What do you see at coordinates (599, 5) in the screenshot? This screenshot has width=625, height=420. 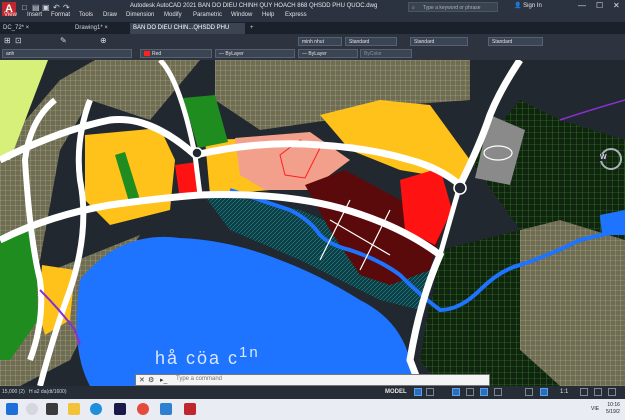 I see `maximize-icon: ☐` at bounding box center [599, 5].